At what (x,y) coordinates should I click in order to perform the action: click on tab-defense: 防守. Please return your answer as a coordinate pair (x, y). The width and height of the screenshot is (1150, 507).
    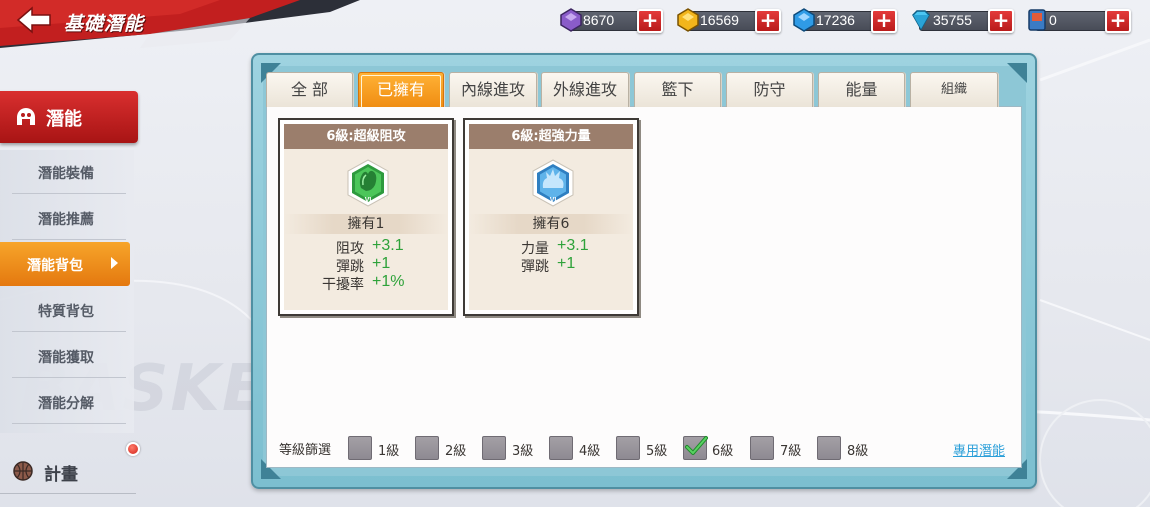
    Looking at the image, I should click on (769, 89).